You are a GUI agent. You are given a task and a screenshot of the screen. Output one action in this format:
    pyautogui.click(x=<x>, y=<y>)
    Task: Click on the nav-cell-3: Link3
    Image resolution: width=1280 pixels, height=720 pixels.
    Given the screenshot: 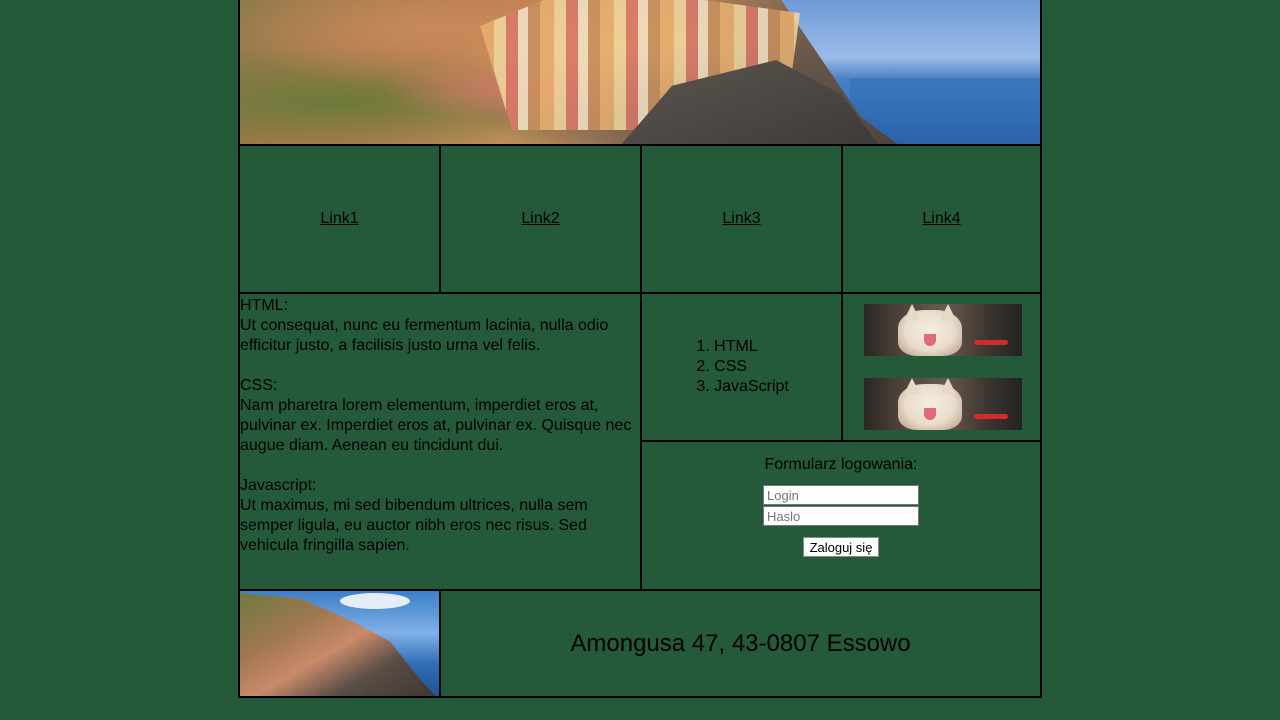 What is the action you would take?
    pyautogui.click(x=741, y=219)
    